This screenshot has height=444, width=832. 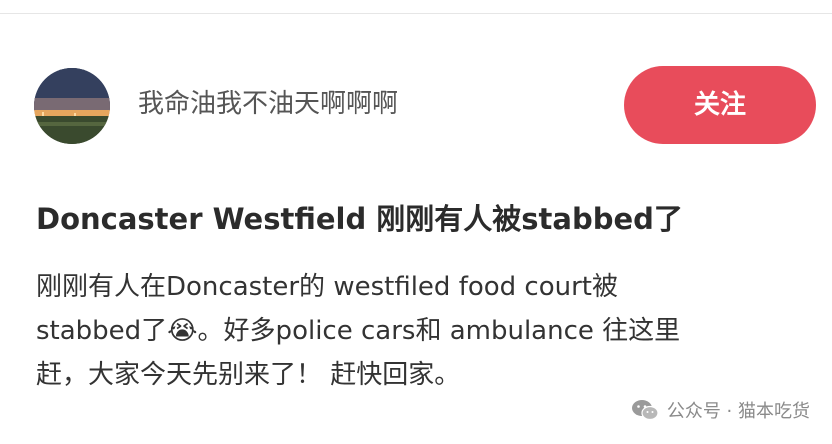 What do you see at coordinates (720, 105) in the screenshot?
I see `follow-button: 关注` at bounding box center [720, 105].